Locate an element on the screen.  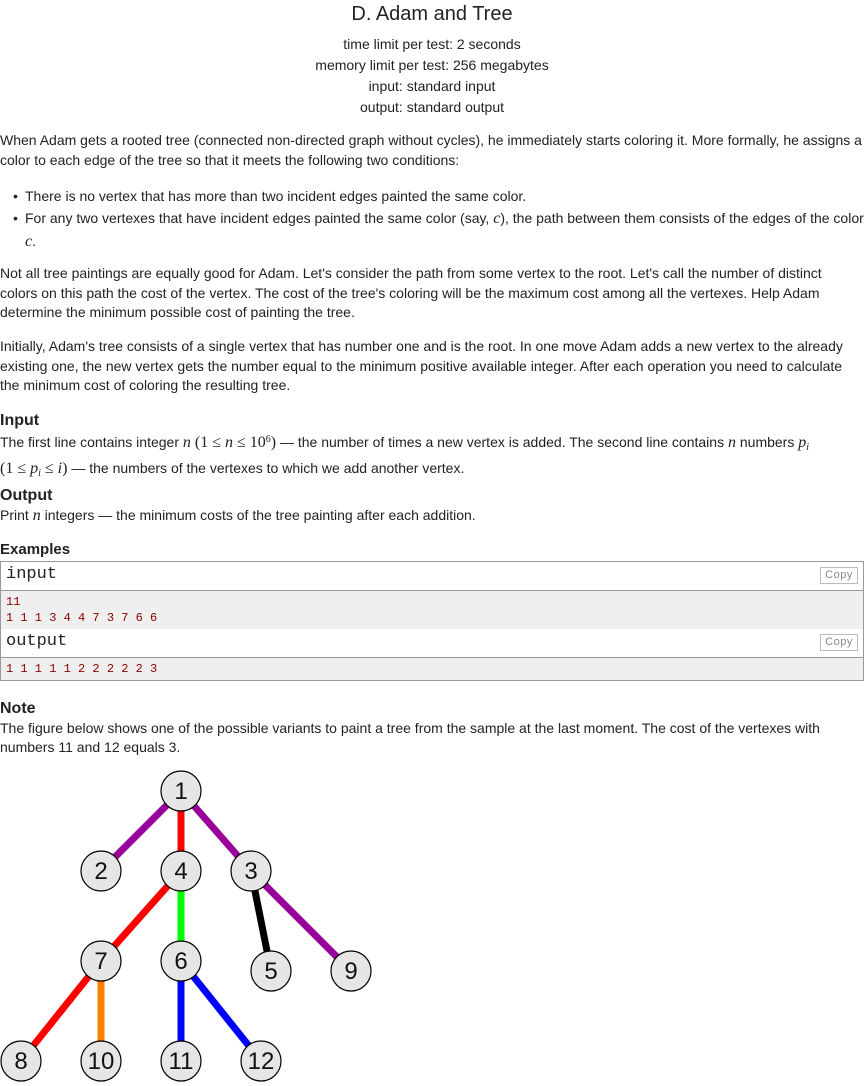
range-le: ≤ 10 is located at coordinates (249, 442).